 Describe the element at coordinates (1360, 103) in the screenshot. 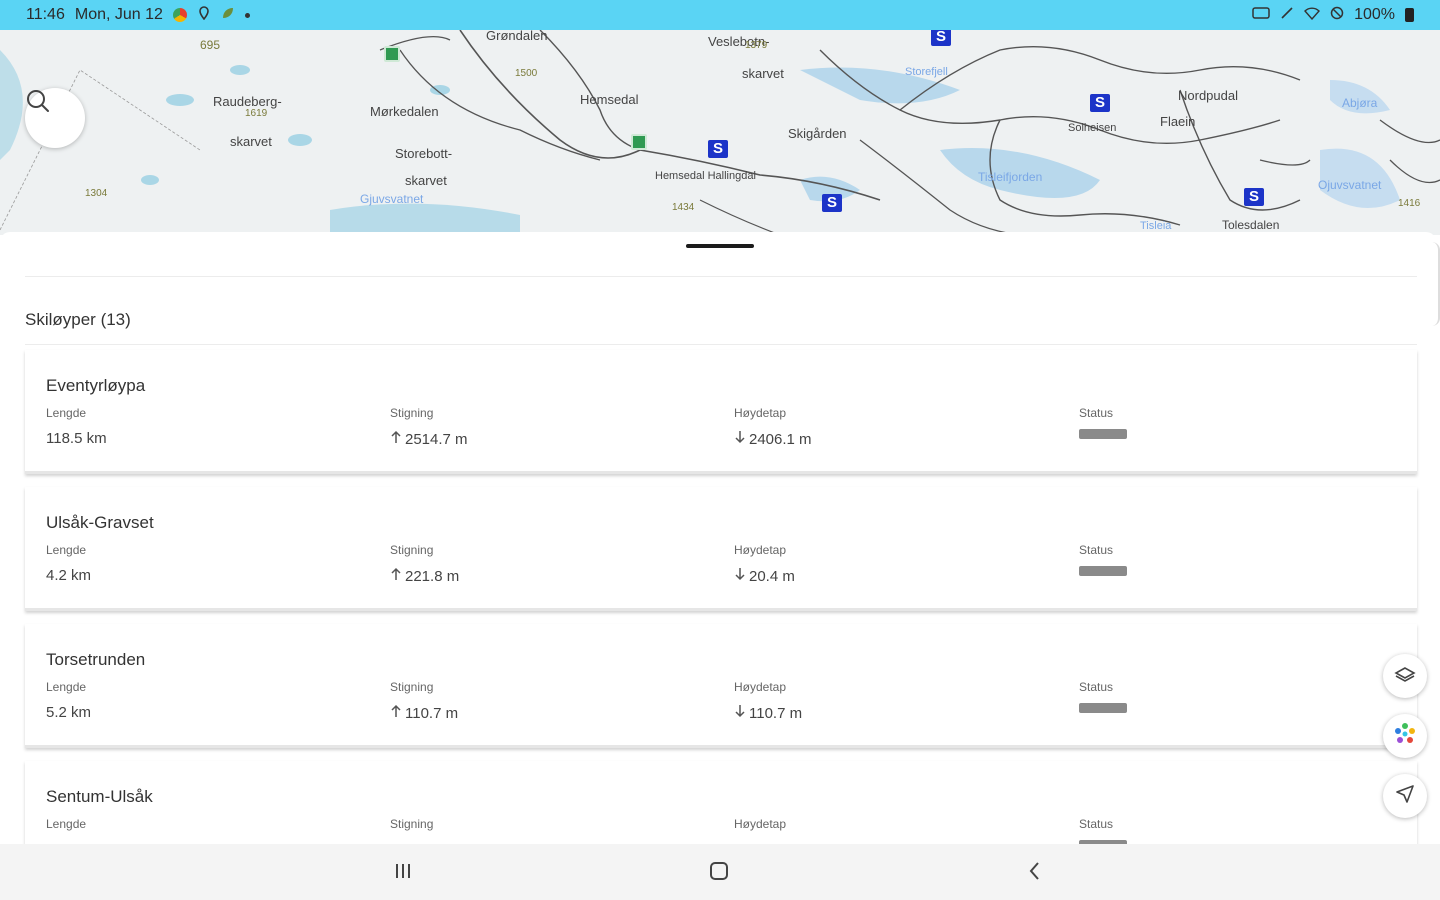

I see `map-label-abjora: Abjøra` at that location.